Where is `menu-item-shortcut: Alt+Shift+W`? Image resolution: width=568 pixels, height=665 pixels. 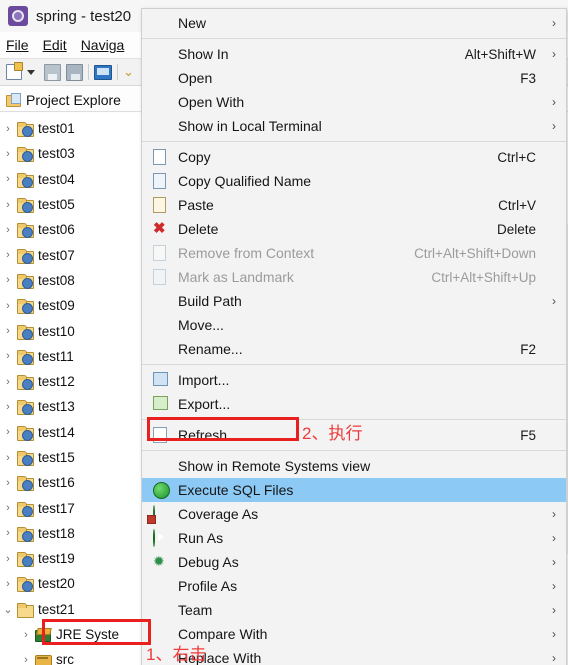
menu-item-shortcut: Alt+Shift+W is located at coordinates (500, 54).